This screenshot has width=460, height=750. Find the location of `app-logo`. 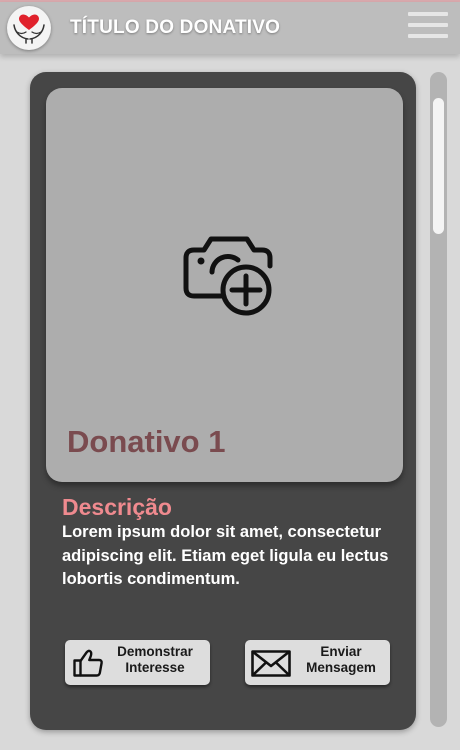

app-logo is located at coordinates (29, 28).